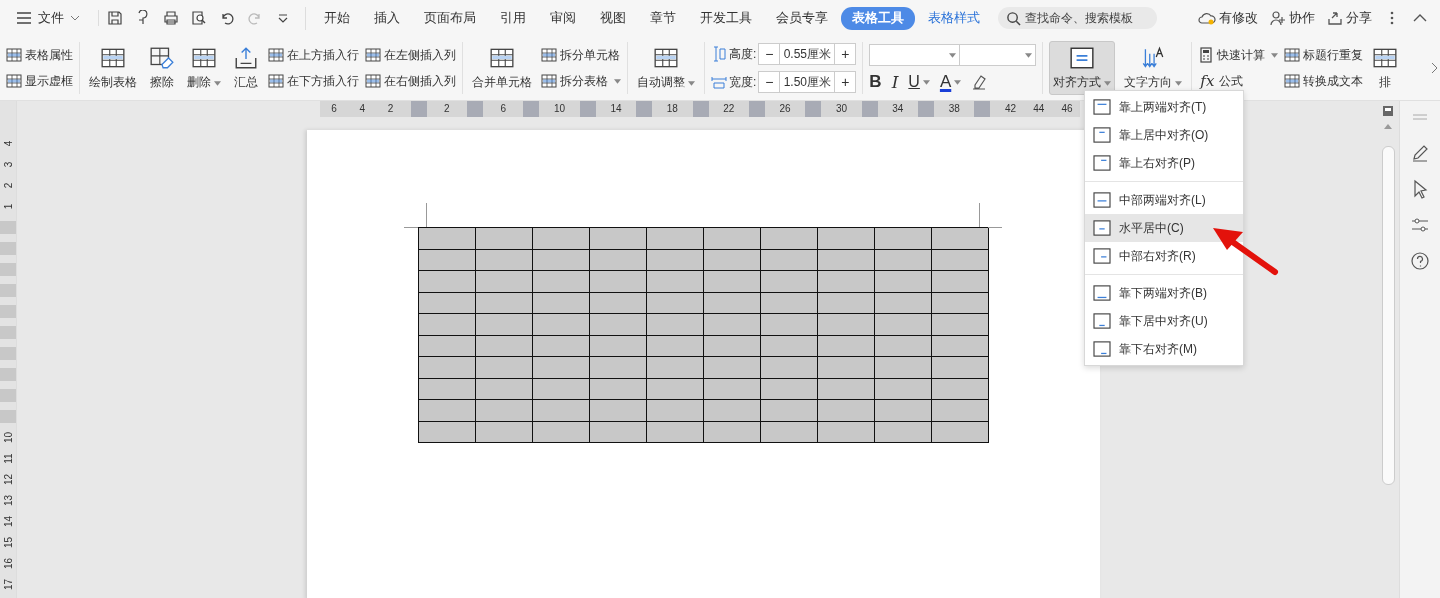  What do you see at coordinates (1349, 18) in the screenshot?
I see `header-action: 分享` at bounding box center [1349, 18].